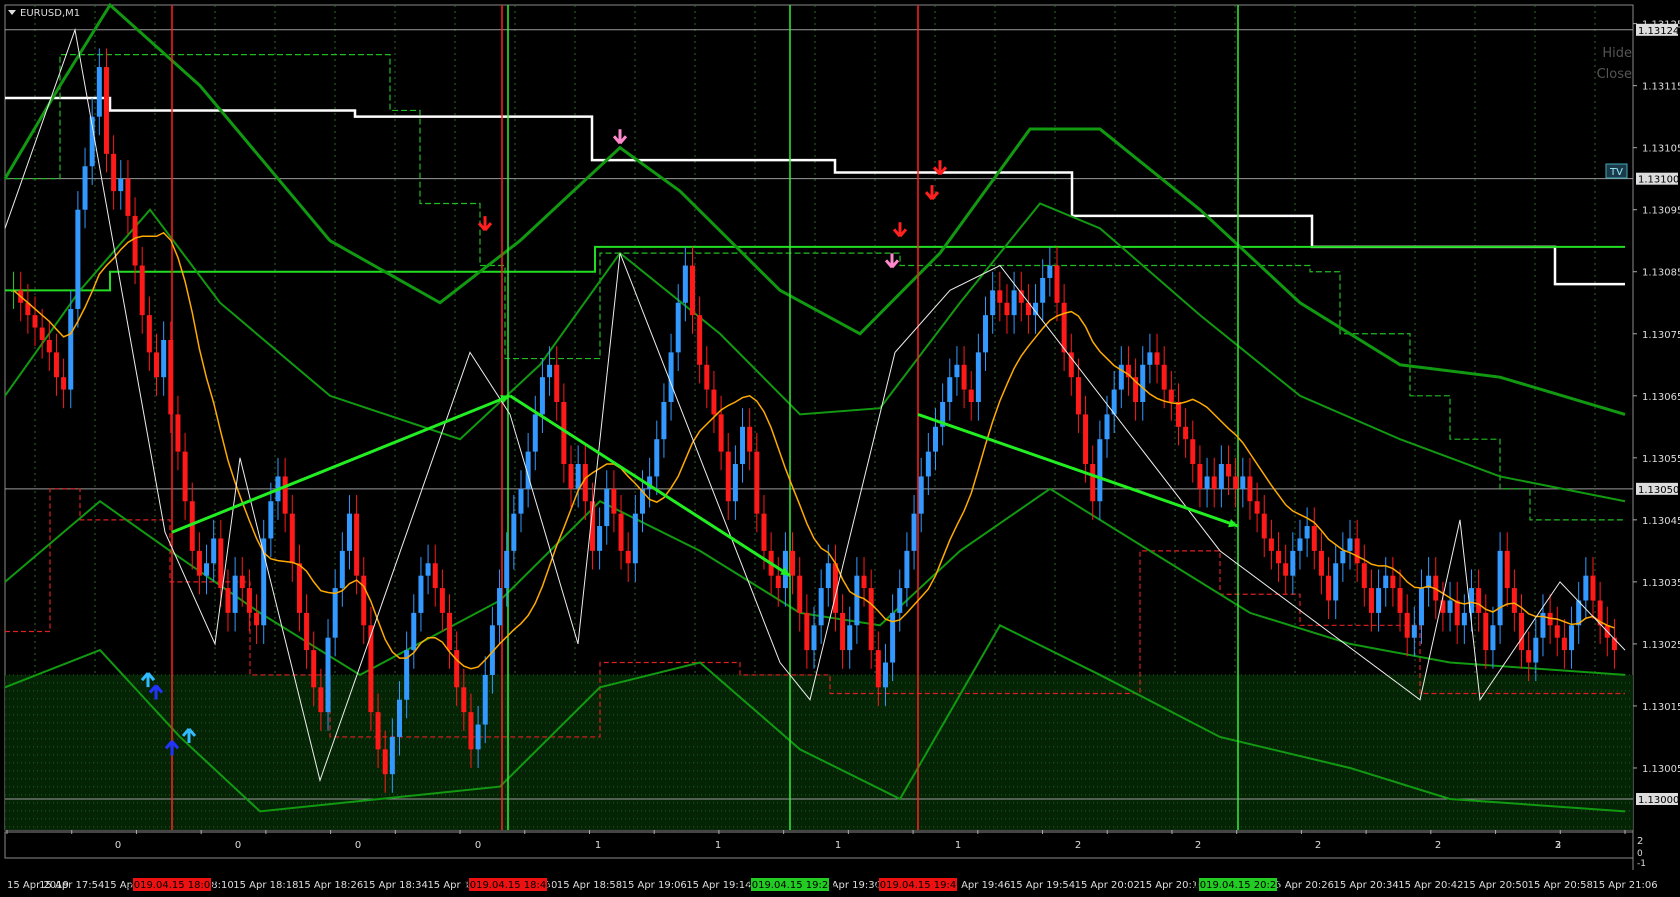  What do you see at coordinates (12, 12) in the screenshot?
I see `collapse-triangle-icon` at bounding box center [12, 12].